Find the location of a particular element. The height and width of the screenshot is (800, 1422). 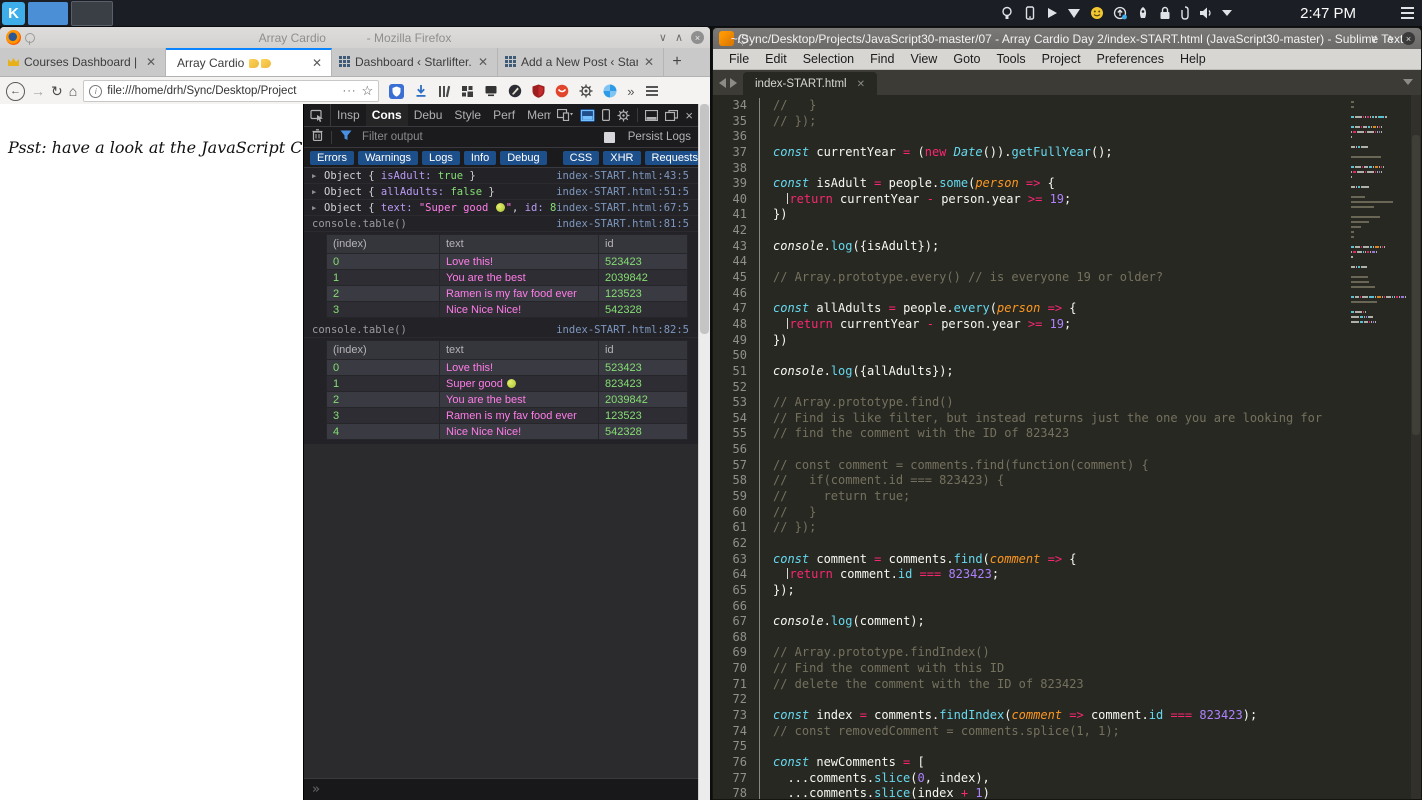

updates-icon is located at coordinates (1120, 13).